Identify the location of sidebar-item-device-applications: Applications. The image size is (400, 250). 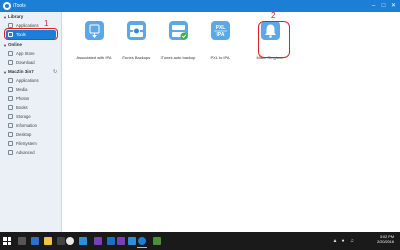
(31, 80).